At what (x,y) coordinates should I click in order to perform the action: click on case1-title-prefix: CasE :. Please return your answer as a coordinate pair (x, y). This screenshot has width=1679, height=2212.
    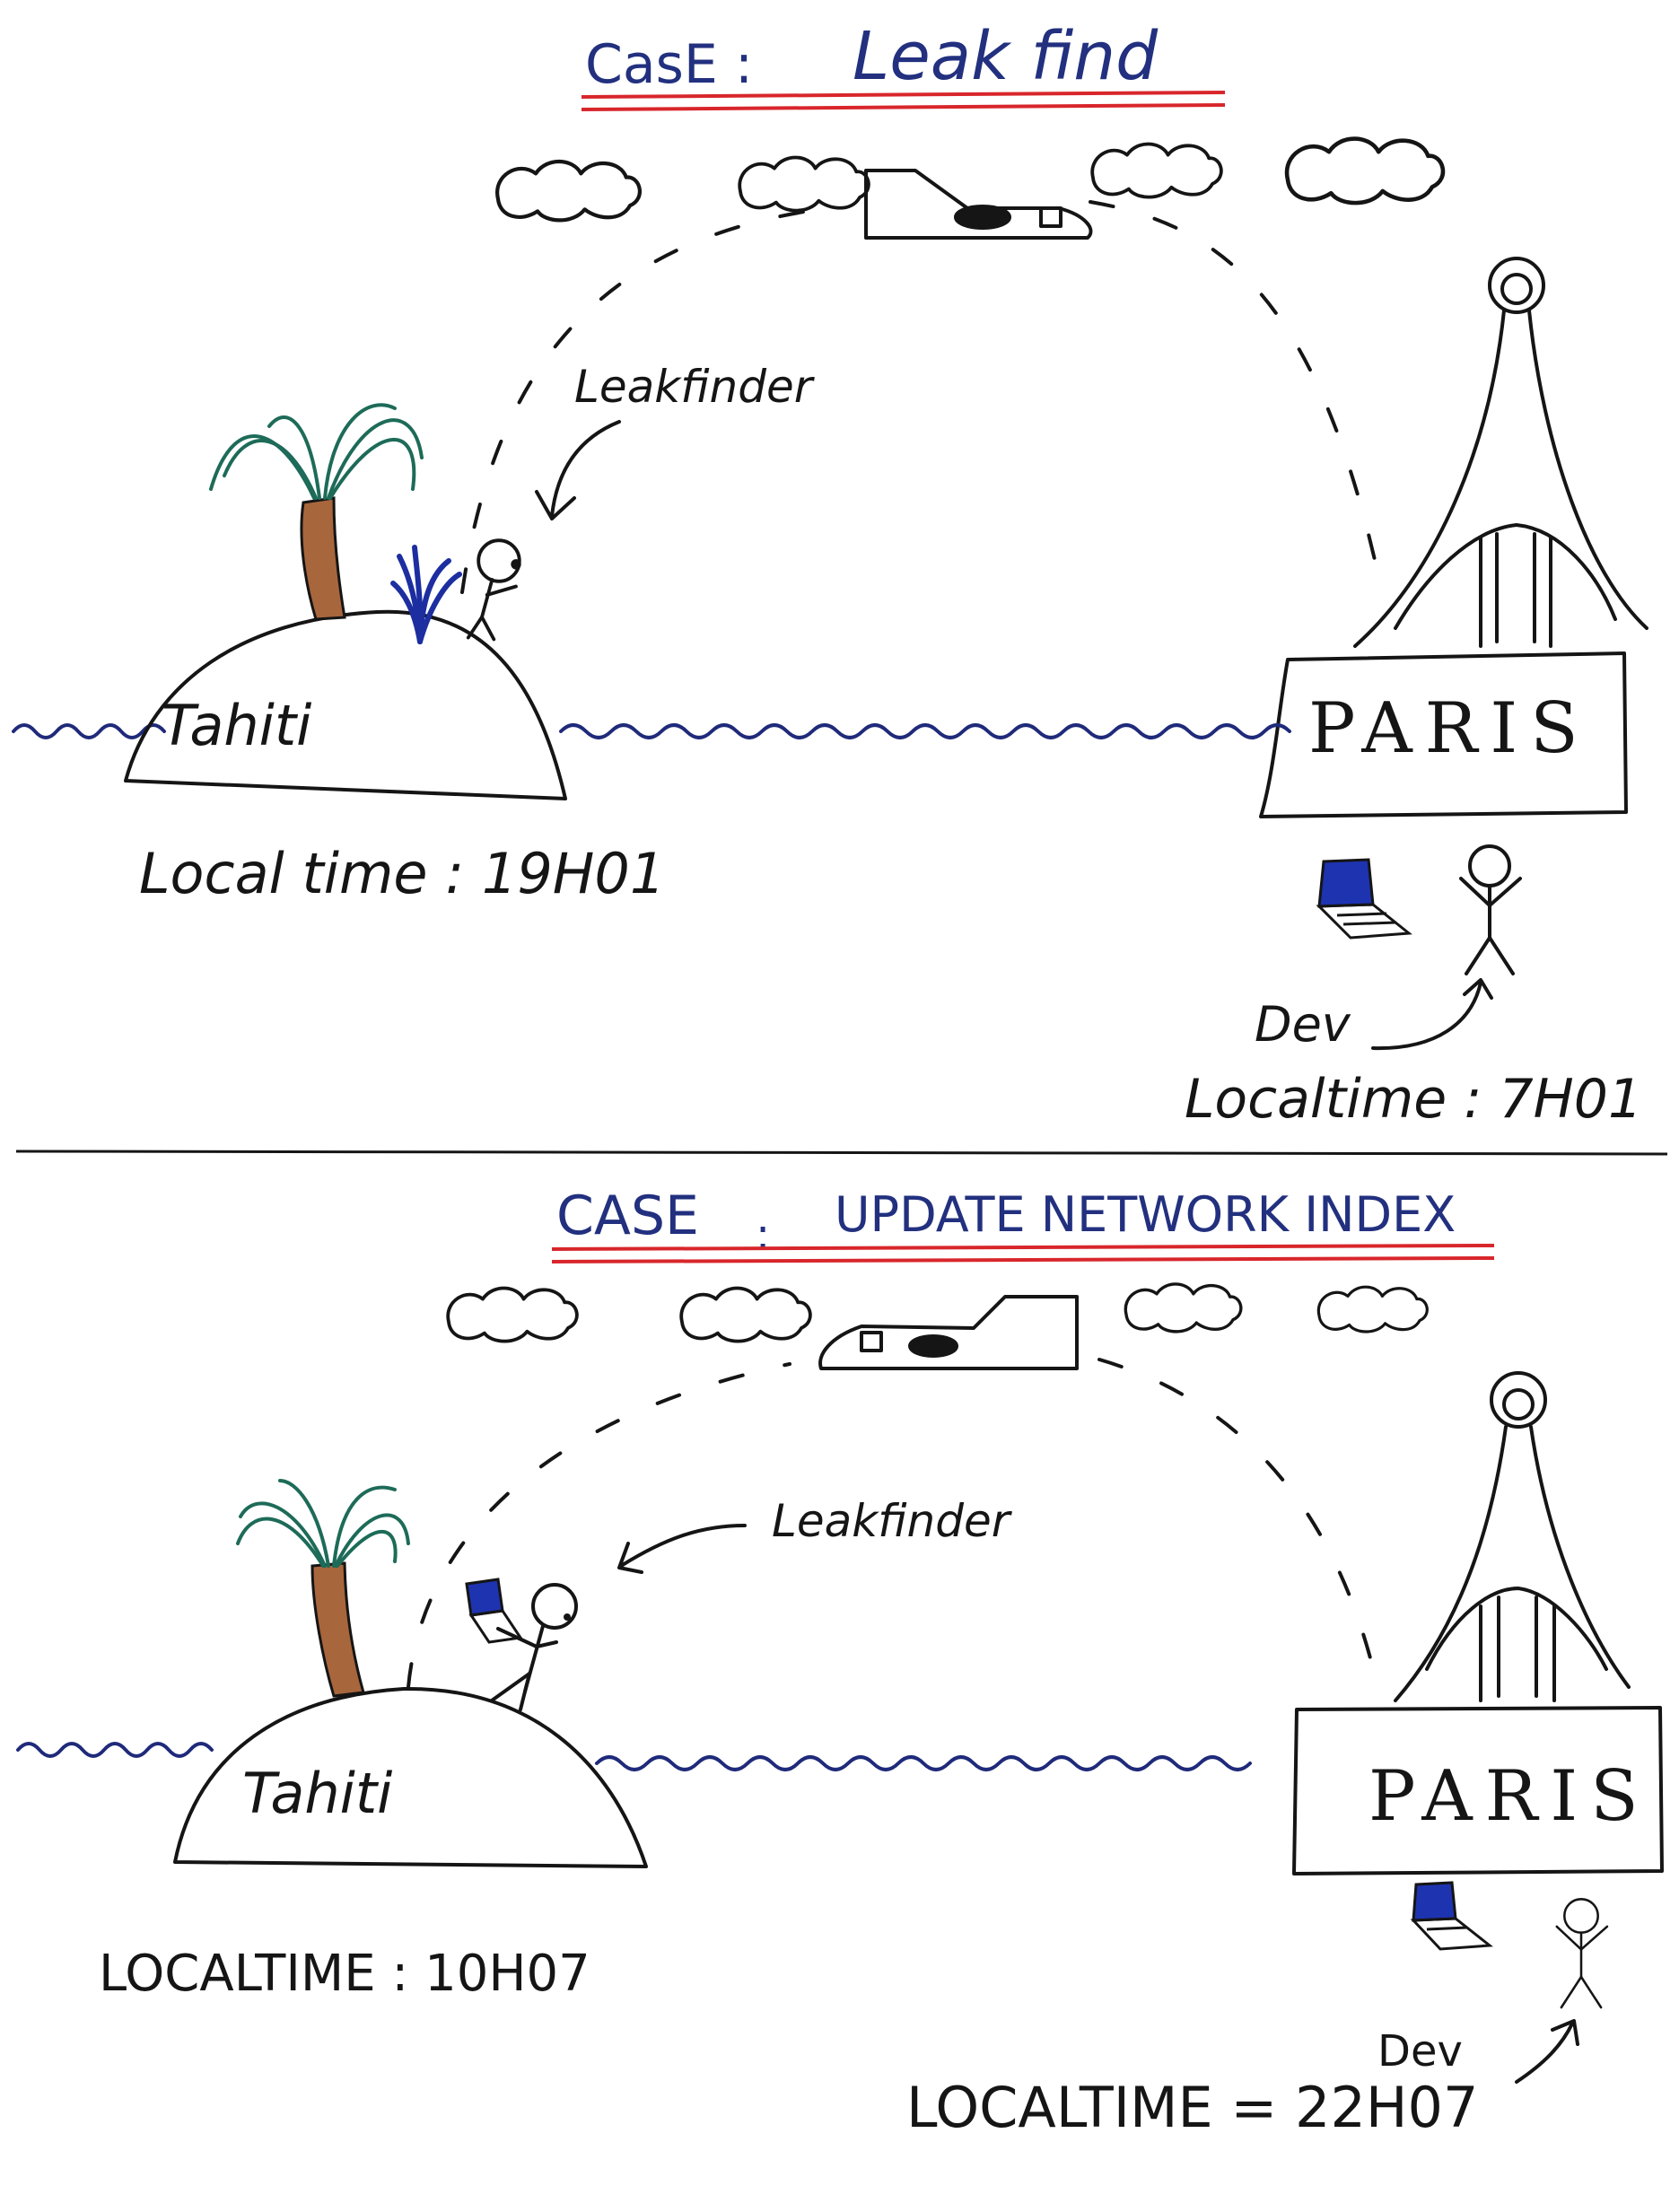
    Looking at the image, I should click on (669, 64).